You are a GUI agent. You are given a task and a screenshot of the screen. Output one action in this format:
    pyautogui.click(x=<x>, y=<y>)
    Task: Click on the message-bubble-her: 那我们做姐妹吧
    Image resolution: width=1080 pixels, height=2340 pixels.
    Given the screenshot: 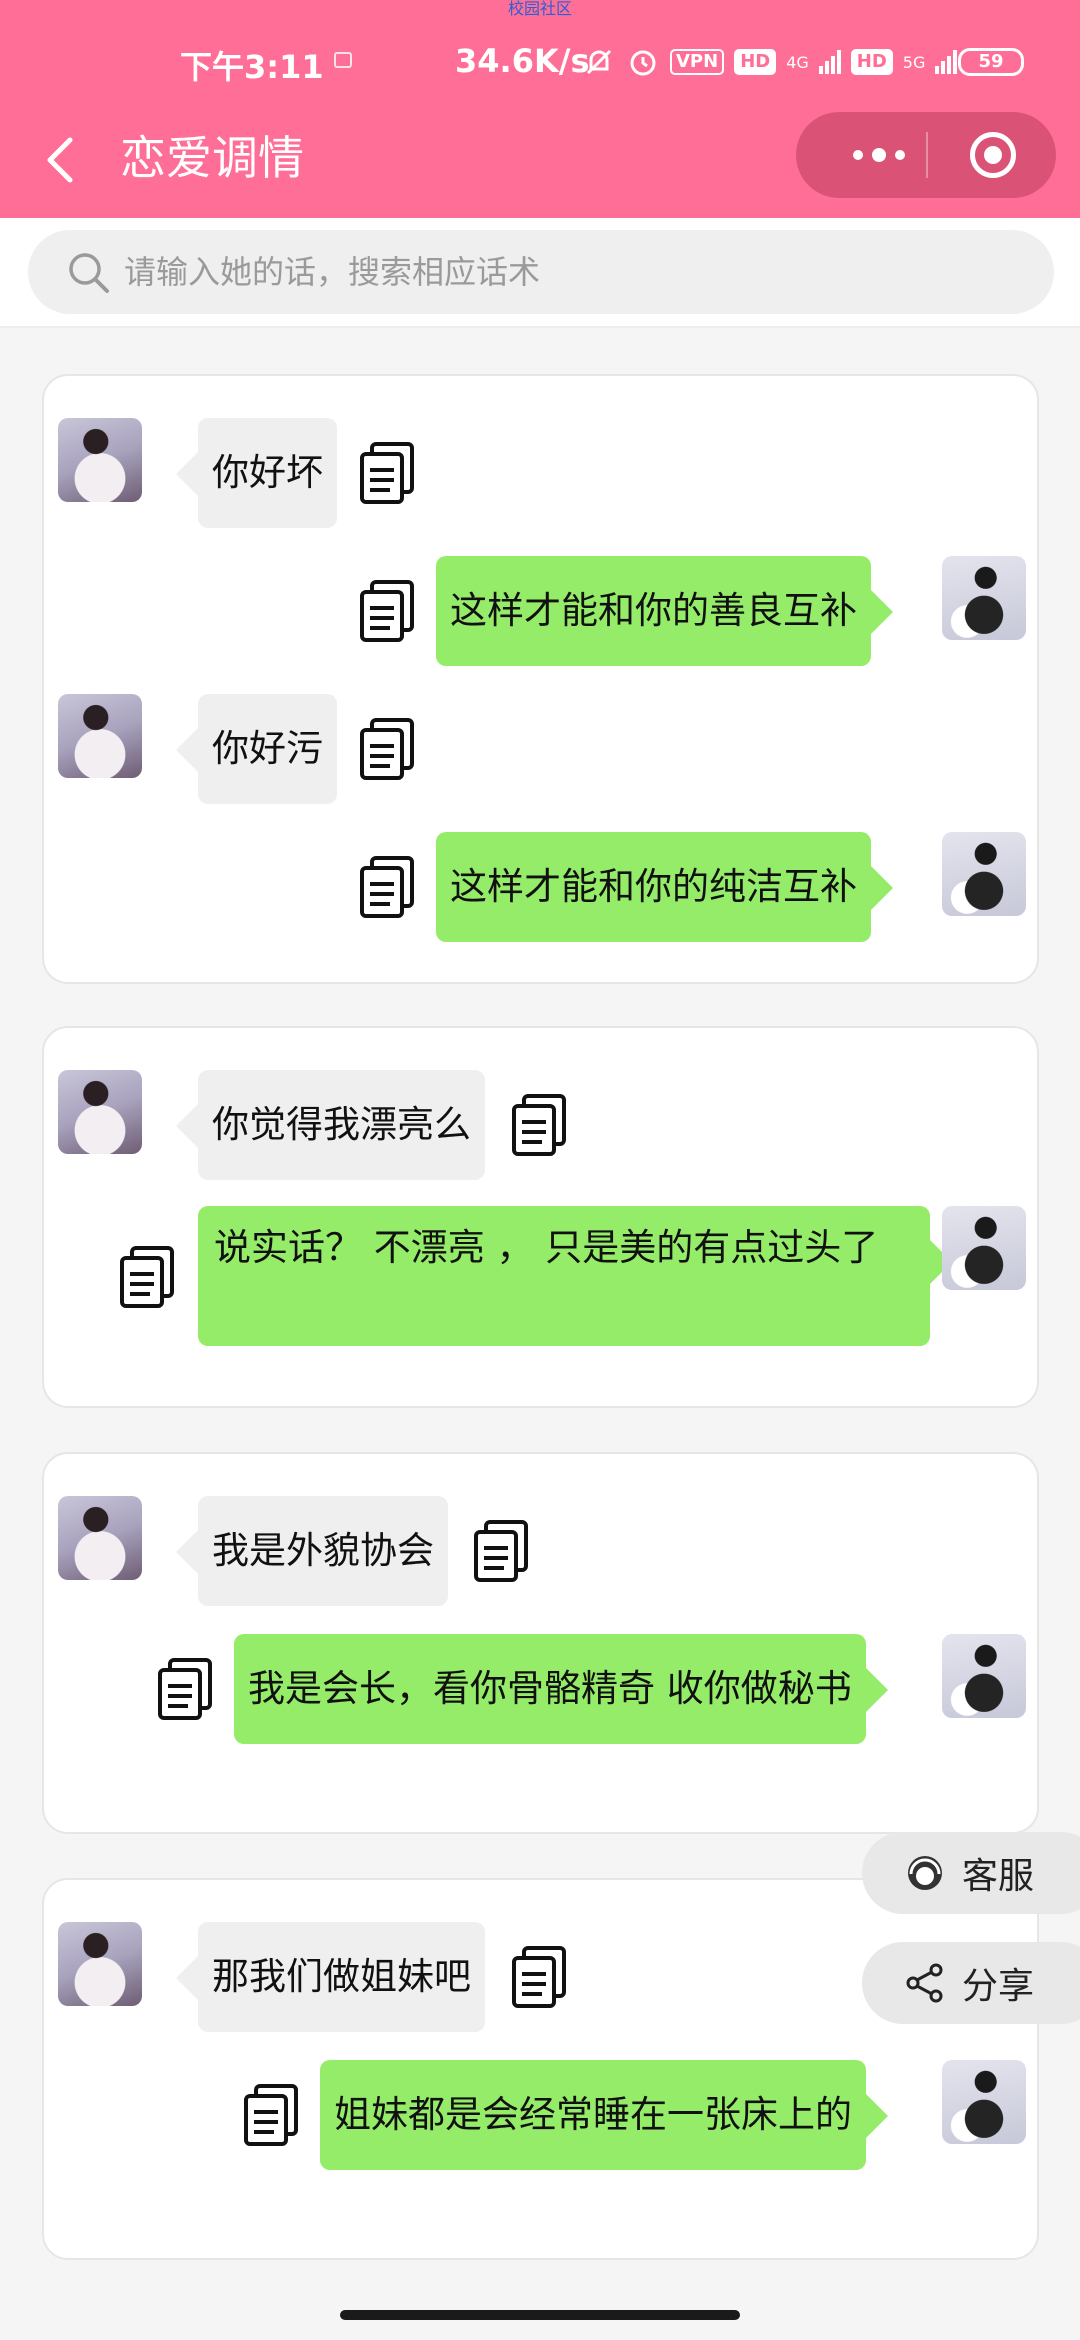 What is the action you would take?
    pyautogui.click(x=330, y=1977)
    